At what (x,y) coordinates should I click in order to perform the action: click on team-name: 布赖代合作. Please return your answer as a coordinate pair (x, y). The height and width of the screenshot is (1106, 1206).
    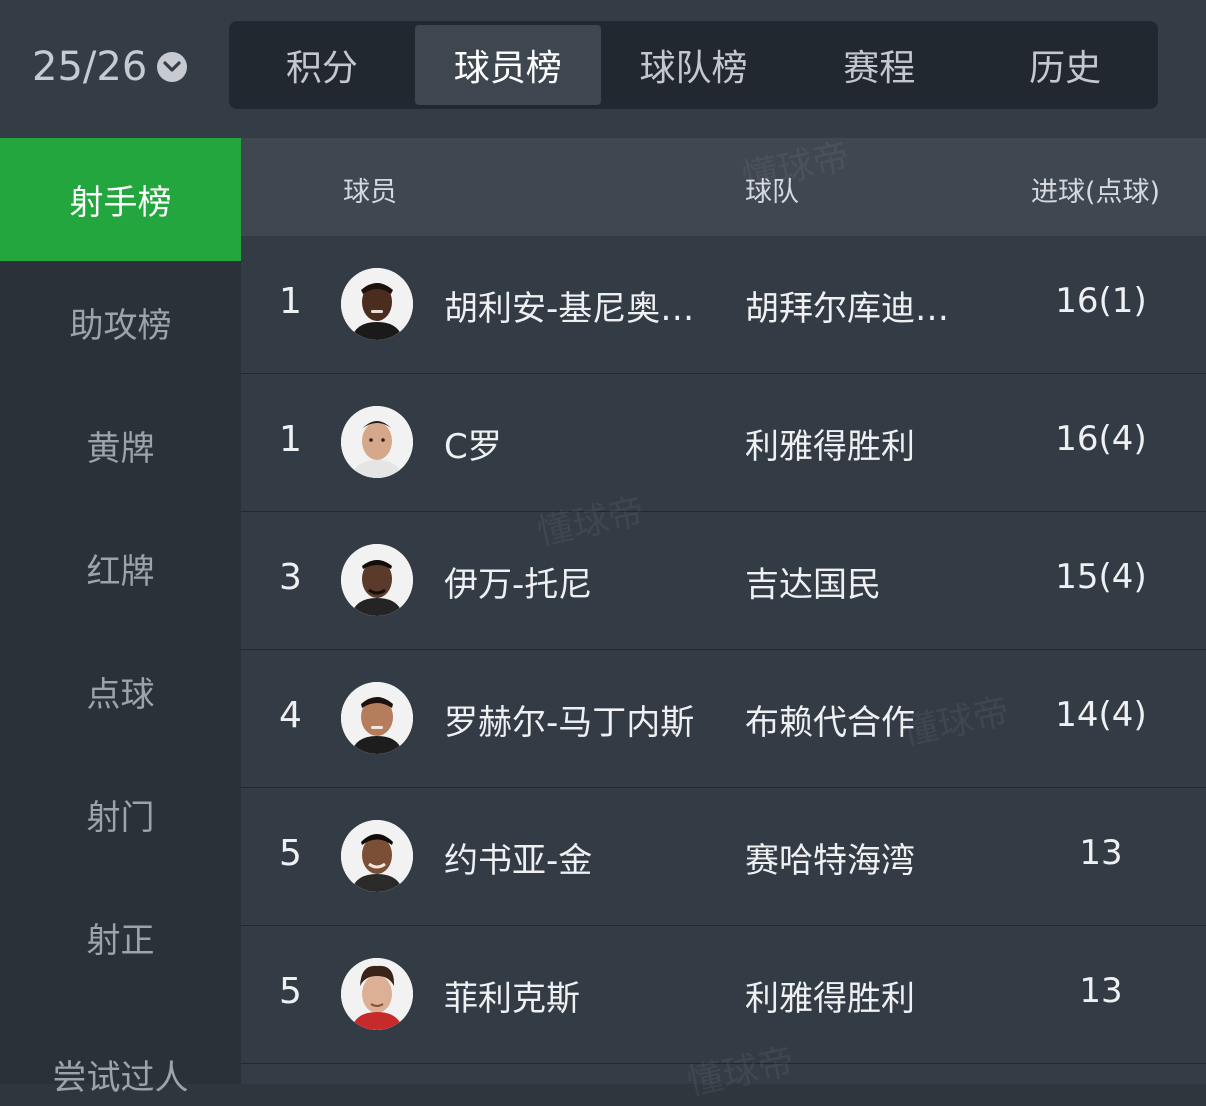
    Looking at the image, I should click on (830, 723).